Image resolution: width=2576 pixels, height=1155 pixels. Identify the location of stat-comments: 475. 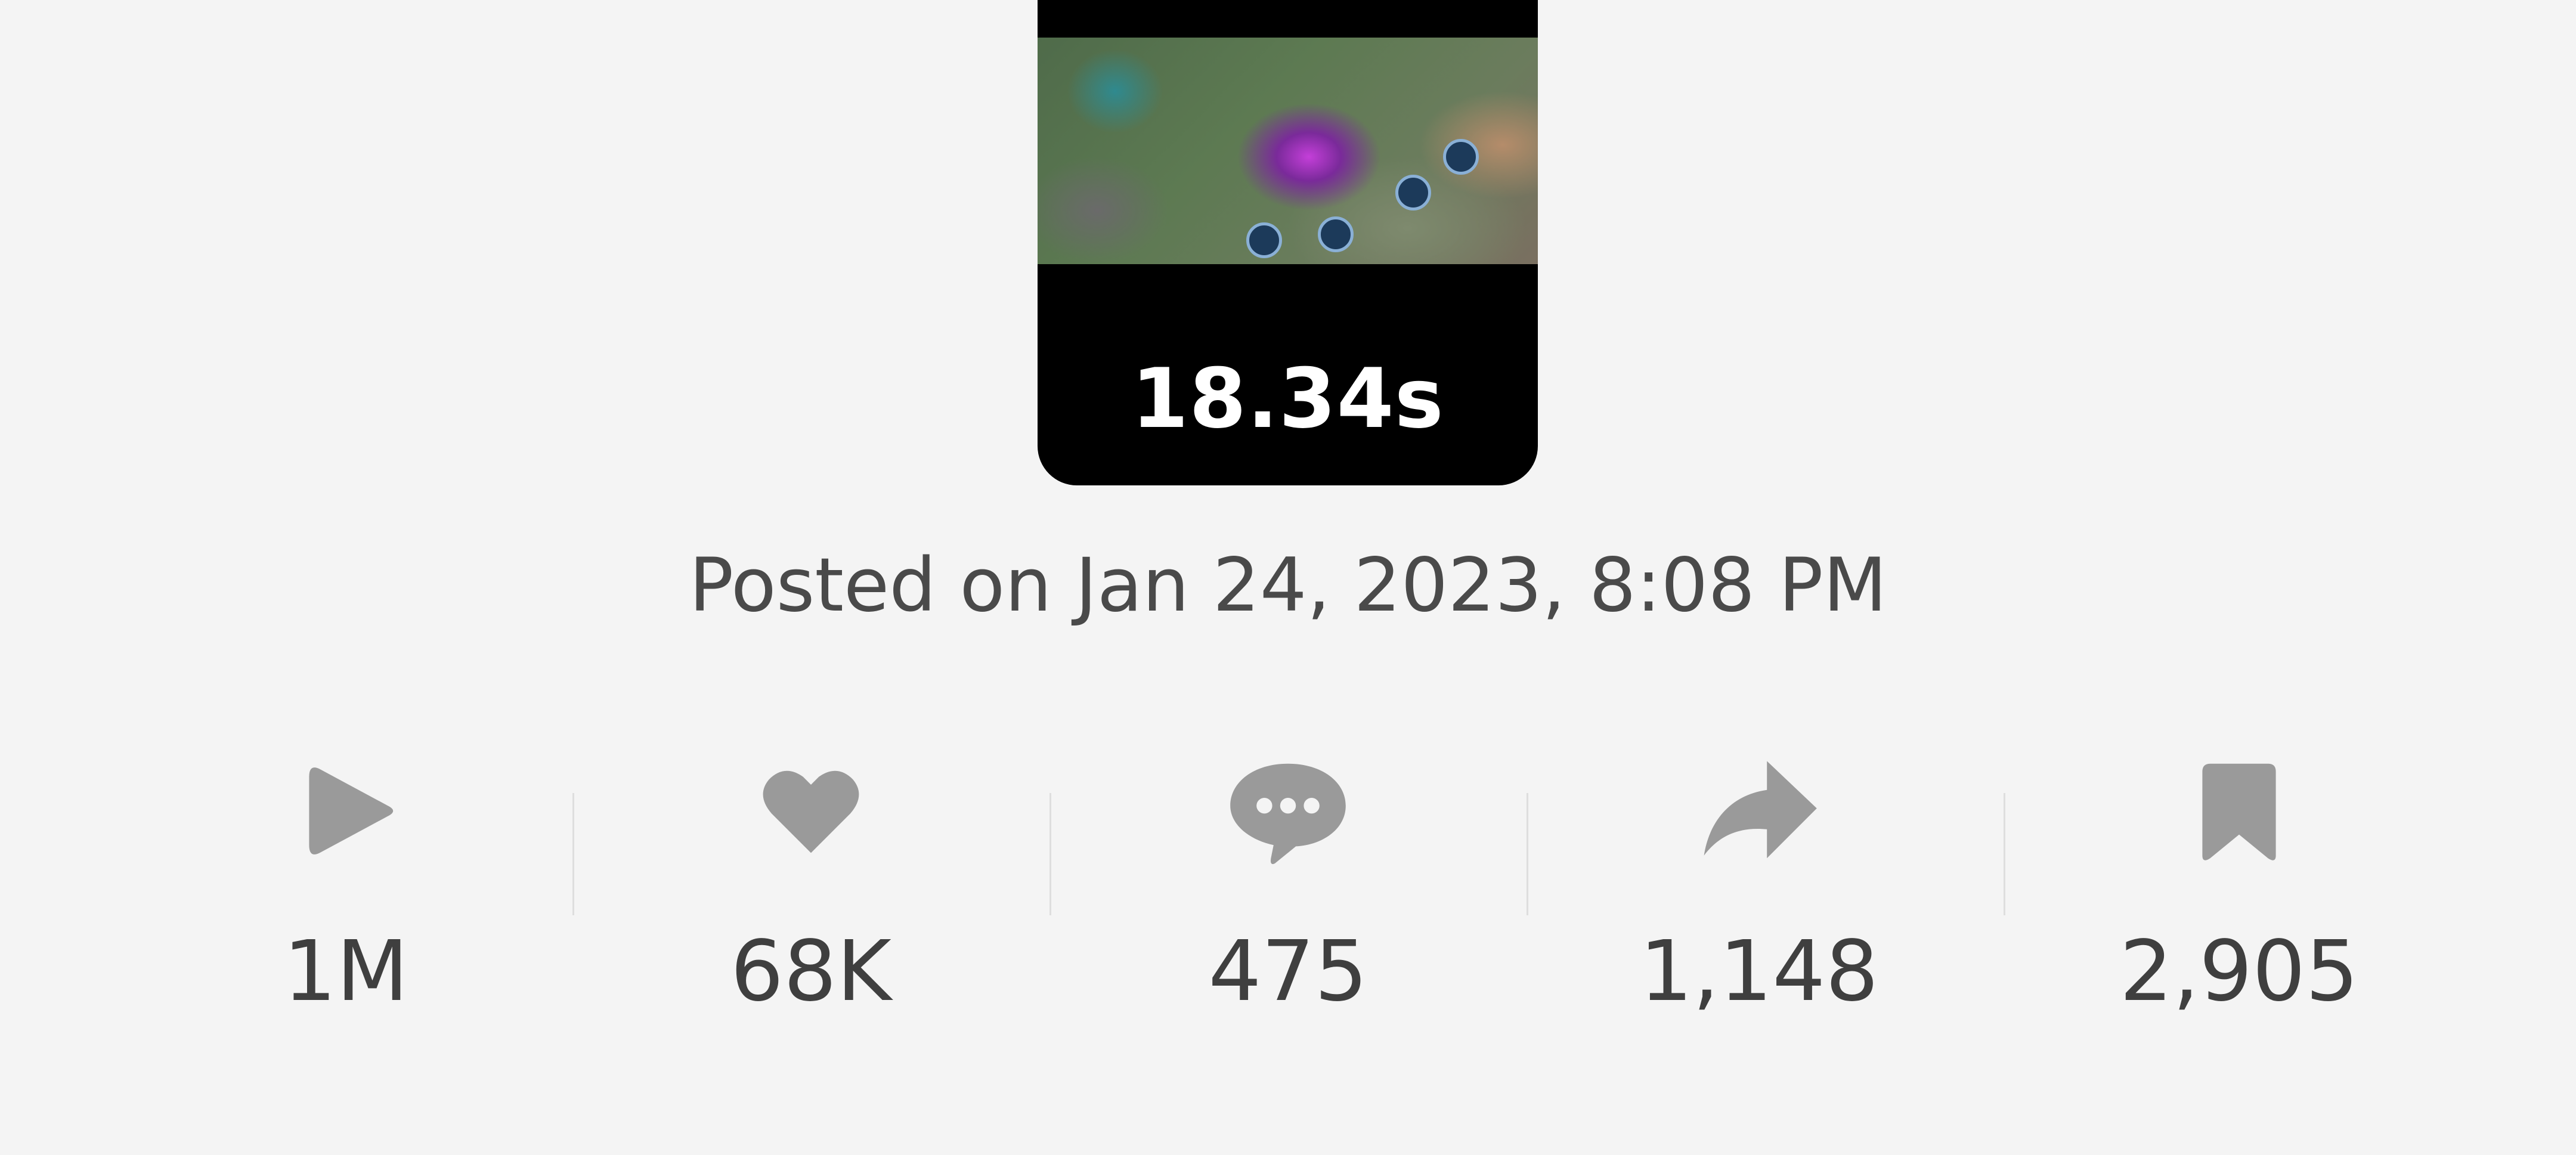
(1288, 888).